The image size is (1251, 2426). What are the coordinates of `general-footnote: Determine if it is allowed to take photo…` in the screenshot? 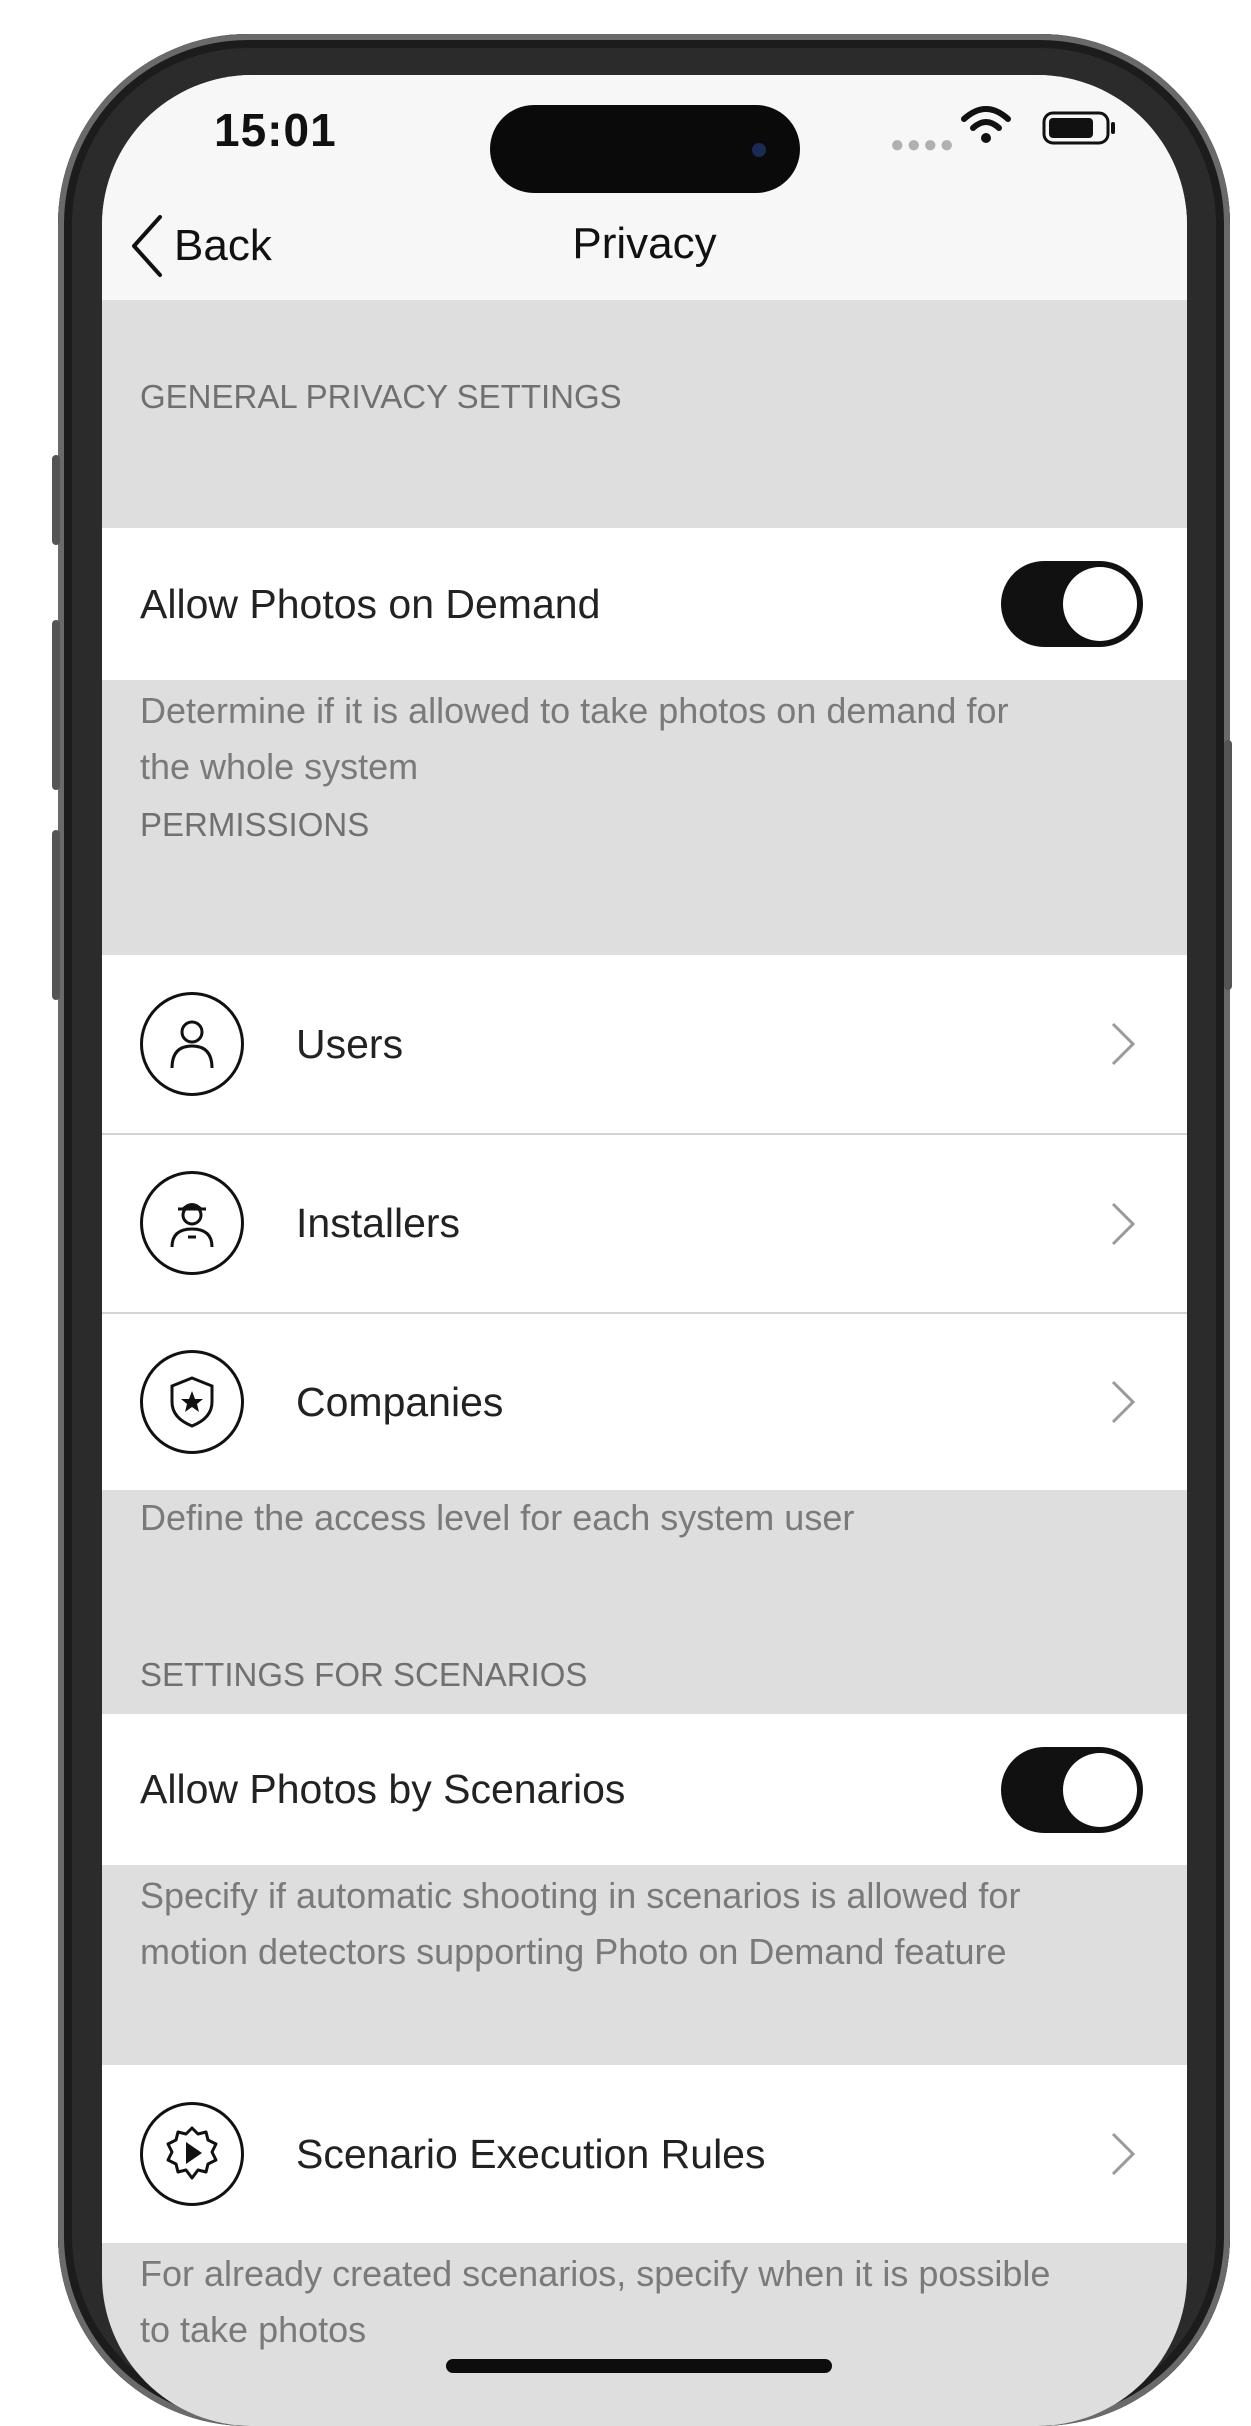 It's located at (640, 739).